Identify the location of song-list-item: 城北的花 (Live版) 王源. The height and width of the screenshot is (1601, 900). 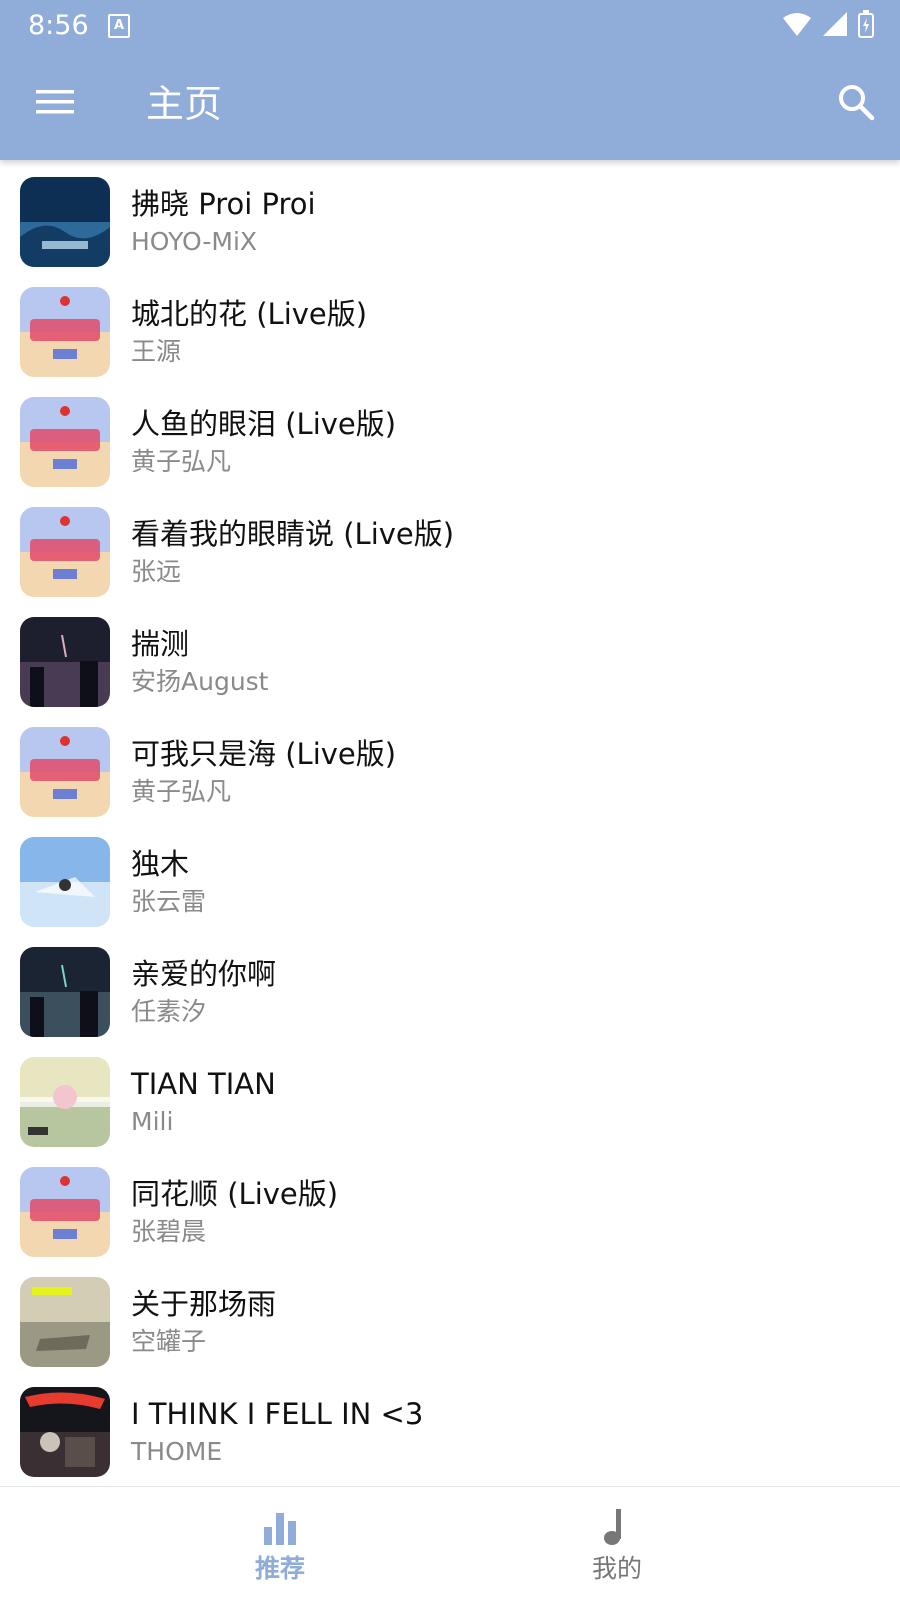
(450, 325).